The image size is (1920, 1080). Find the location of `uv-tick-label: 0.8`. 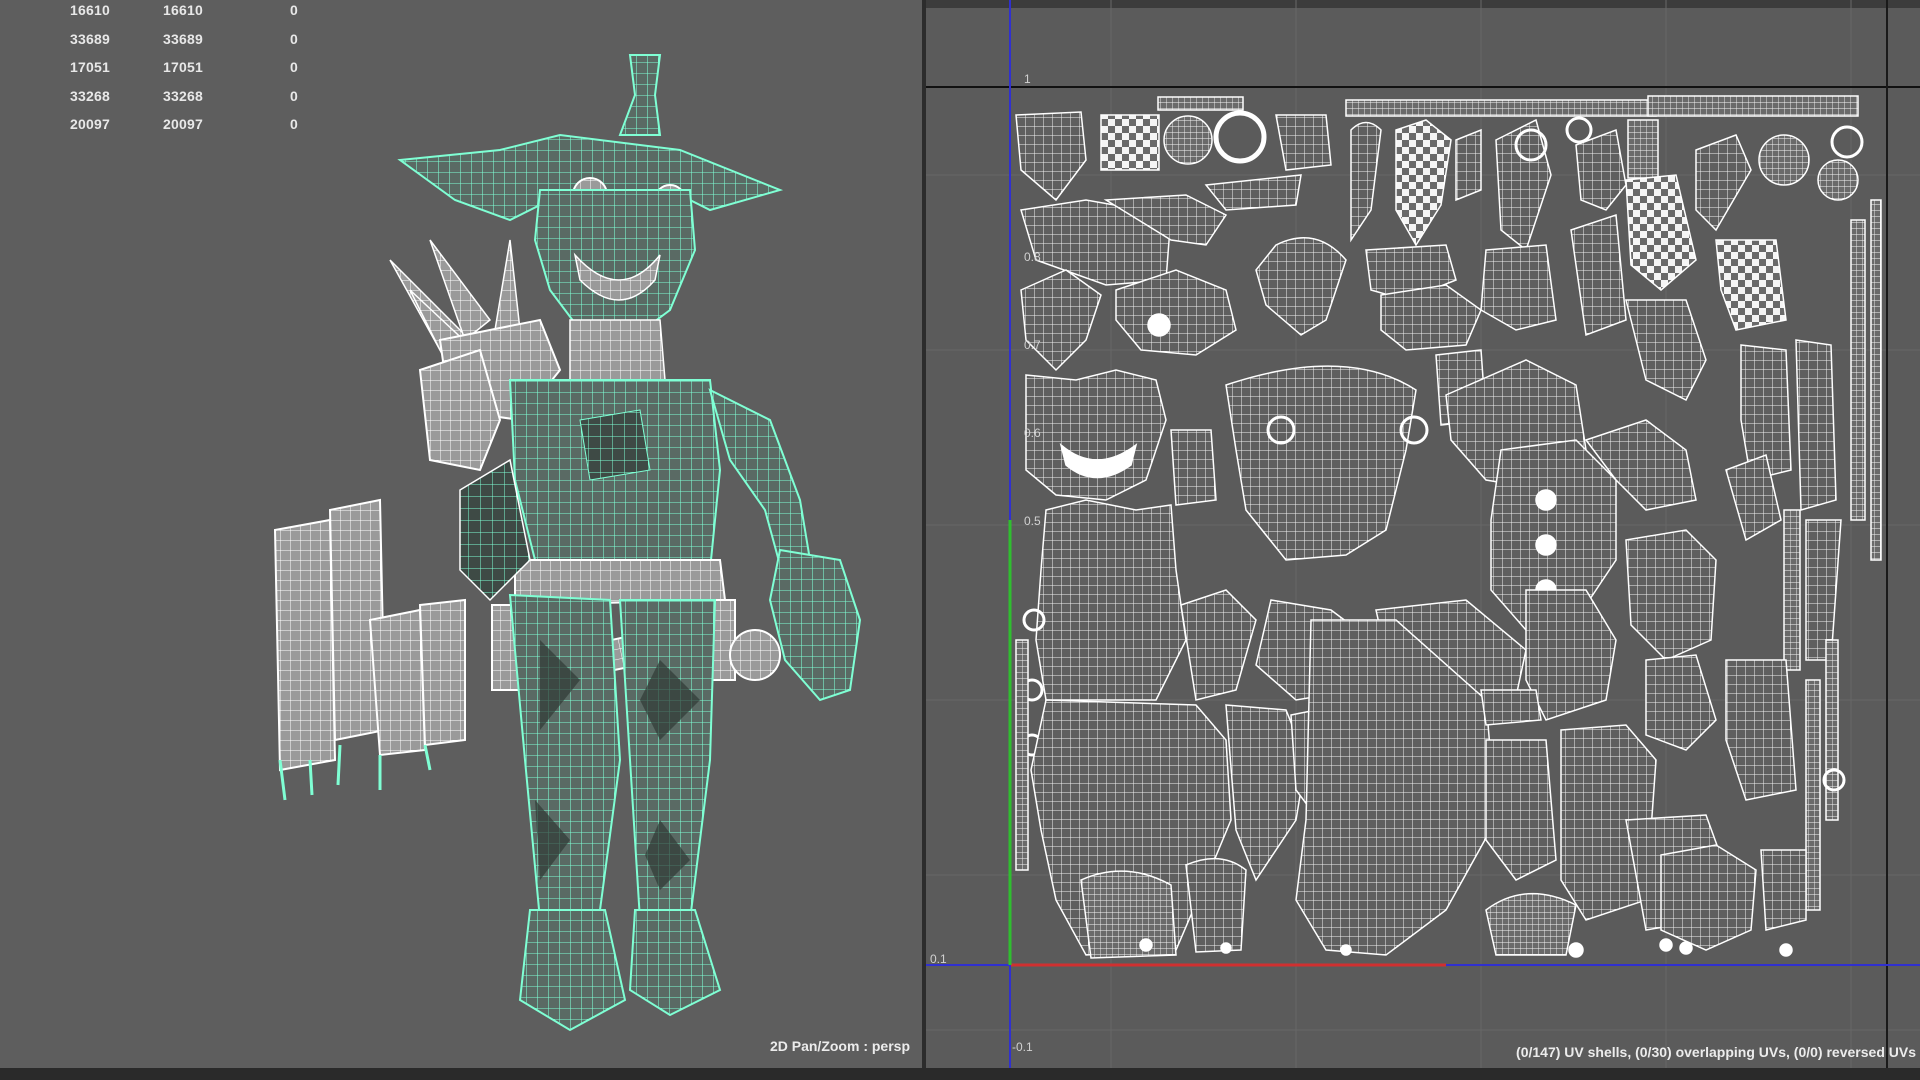

uv-tick-label: 0.8 is located at coordinates (1032, 257).